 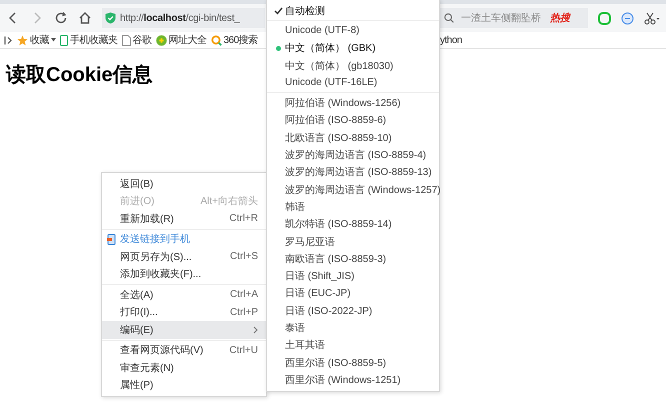 What do you see at coordinates (184, 329) in the screenshot?
I see `menu-item: 编码(E)` at bounding box center [184, 329].